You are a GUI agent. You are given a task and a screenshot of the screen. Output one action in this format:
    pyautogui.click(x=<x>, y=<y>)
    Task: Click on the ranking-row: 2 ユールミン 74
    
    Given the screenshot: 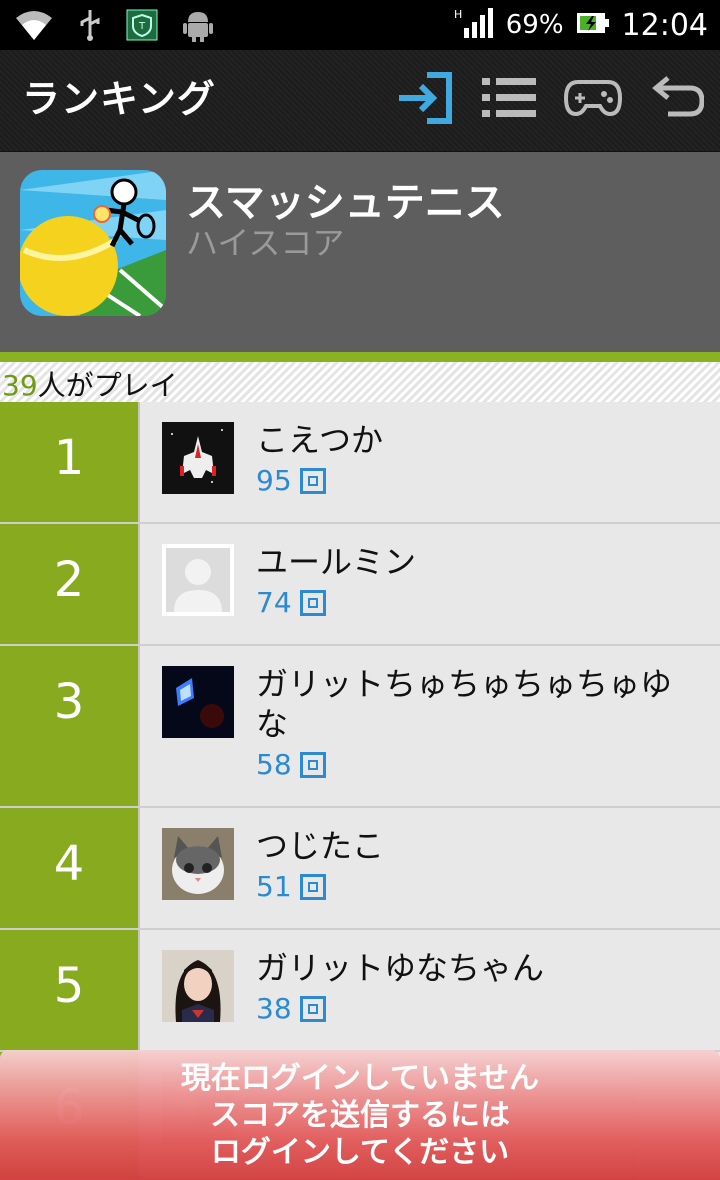 What is the action you would take?
    pyautogui.click(x=360, y=585)
    